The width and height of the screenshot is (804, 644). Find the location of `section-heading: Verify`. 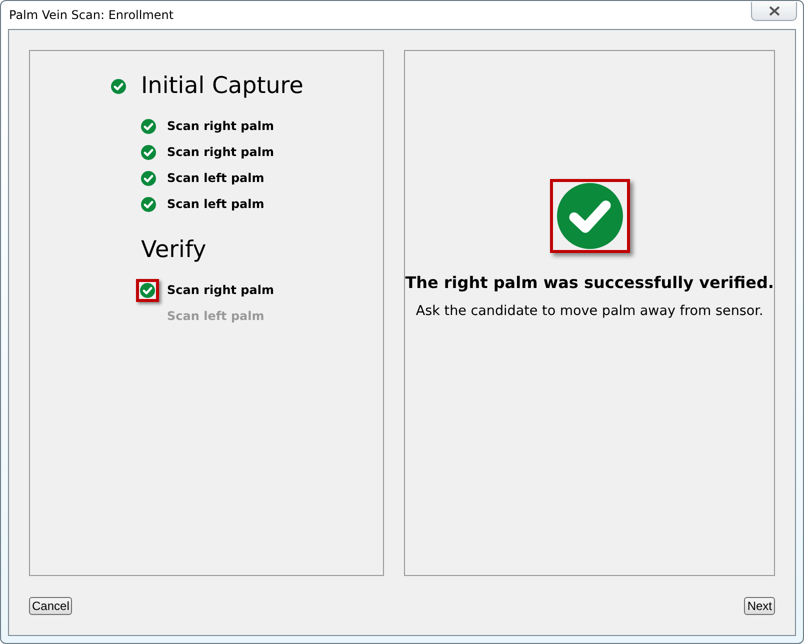

section-heading: Verify is located at coordinates (173, 250).